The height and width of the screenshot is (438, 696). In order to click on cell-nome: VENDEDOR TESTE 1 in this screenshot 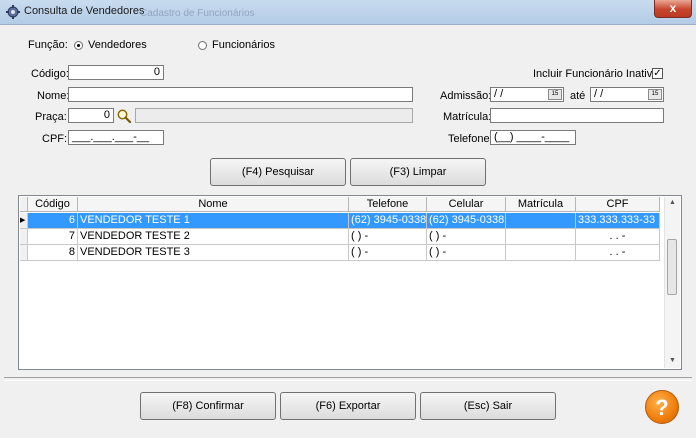, I will do `click(213, 221)`.